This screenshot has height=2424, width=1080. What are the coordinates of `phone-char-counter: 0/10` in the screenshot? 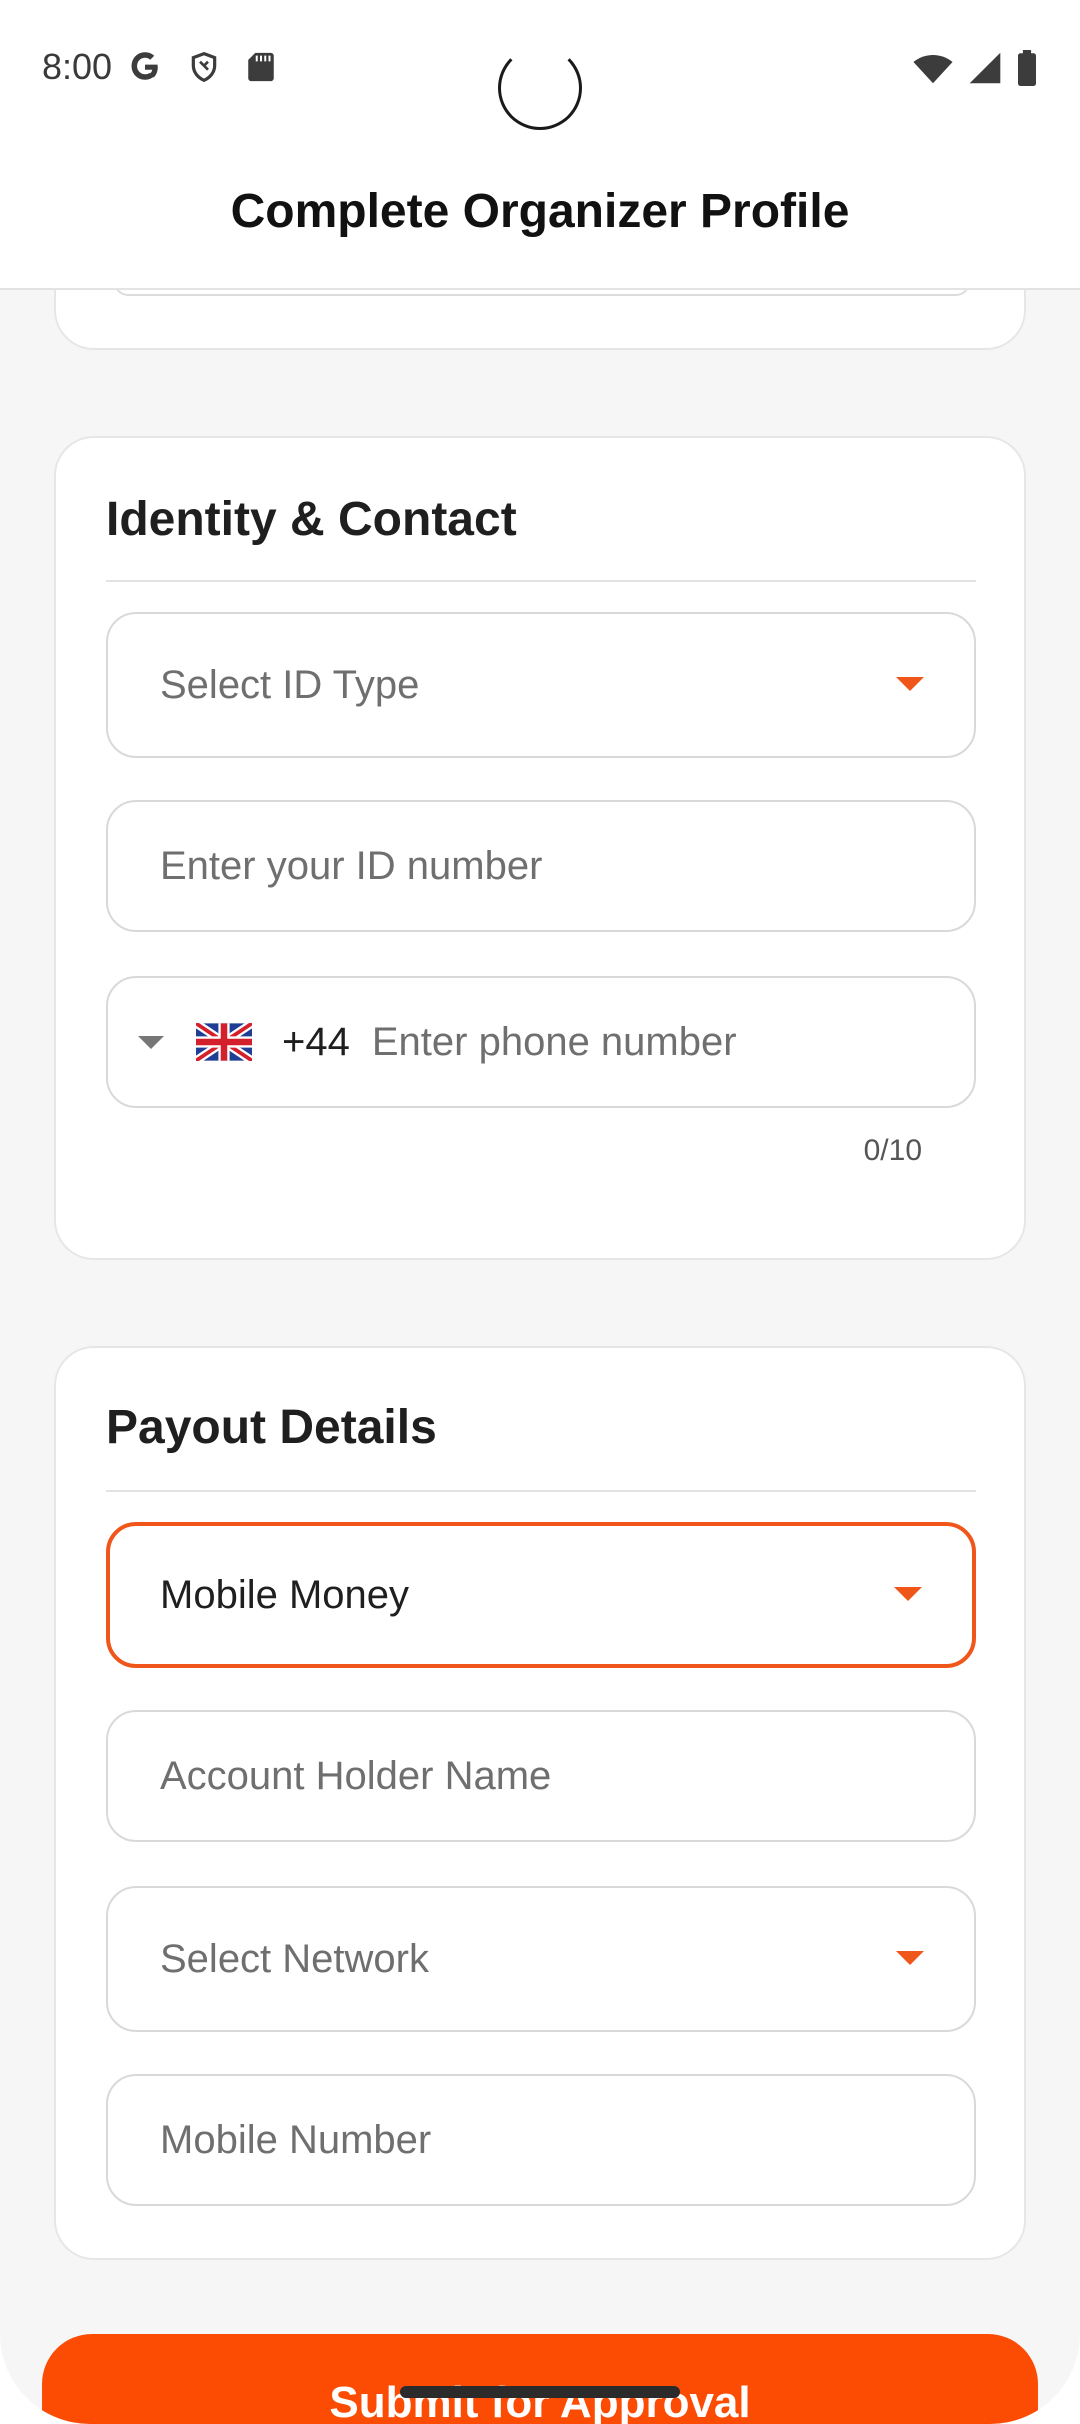 It's located at (892, 1150).